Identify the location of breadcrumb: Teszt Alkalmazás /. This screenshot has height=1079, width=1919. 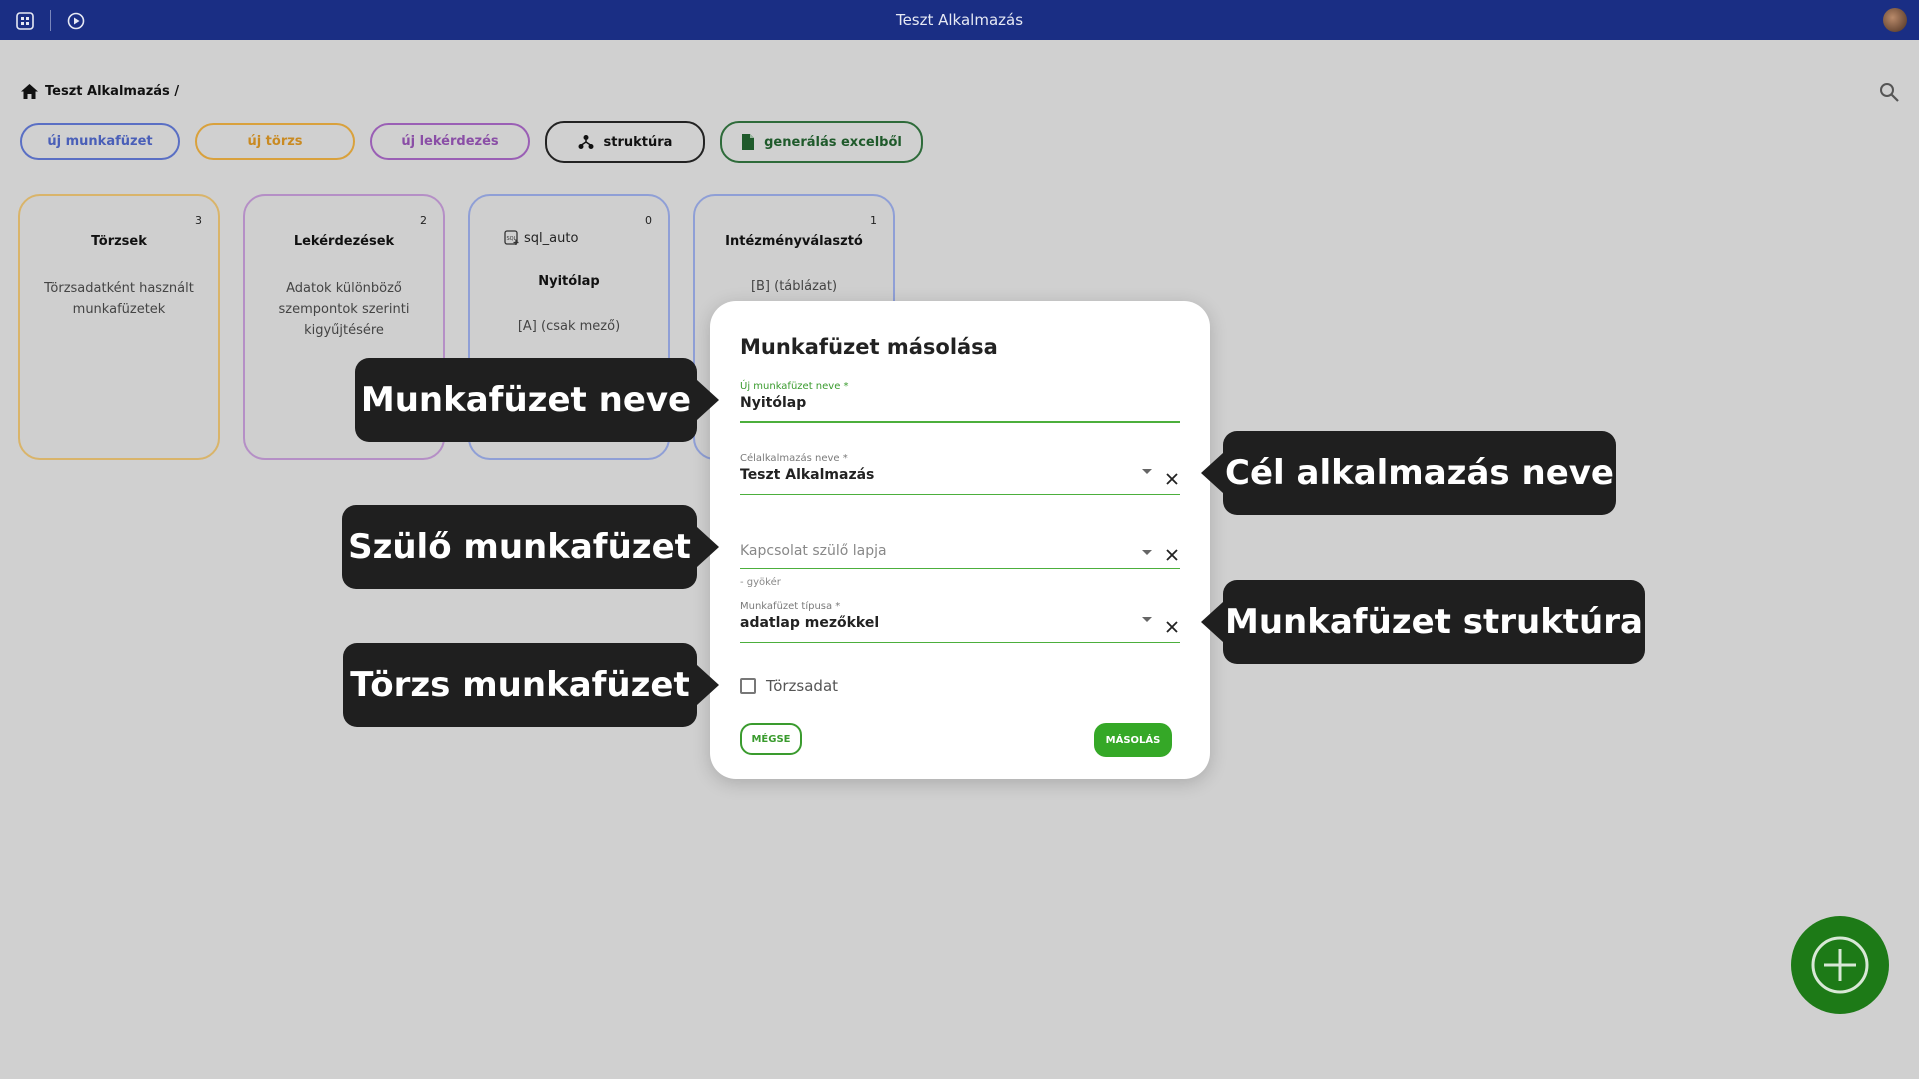
(99, 91).